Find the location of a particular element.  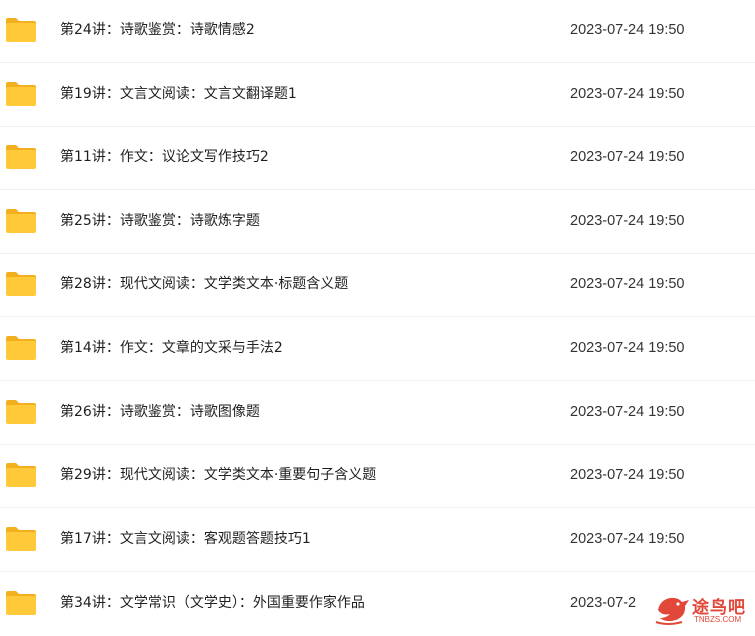

folder-name: 第24讲：诗歌鉴赏：诗歌情感2 is located at coordinates (157, 30).